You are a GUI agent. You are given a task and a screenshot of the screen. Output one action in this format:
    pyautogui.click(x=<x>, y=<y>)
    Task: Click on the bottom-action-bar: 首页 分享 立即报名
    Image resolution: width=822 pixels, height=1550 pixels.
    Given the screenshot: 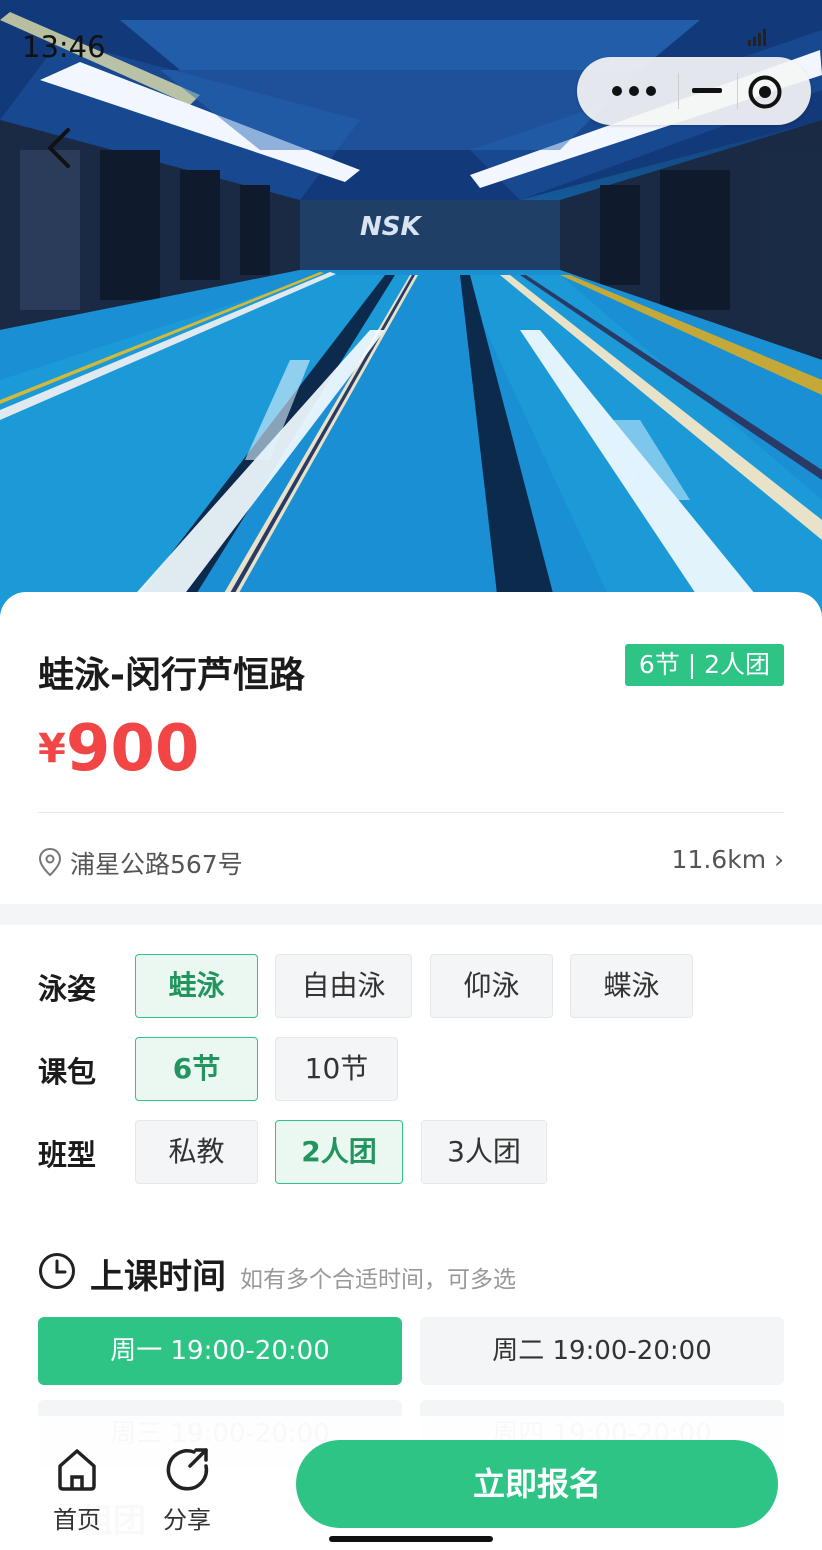 What is the action you would take?
    pyautogui.click(x=411, y=1483)
    